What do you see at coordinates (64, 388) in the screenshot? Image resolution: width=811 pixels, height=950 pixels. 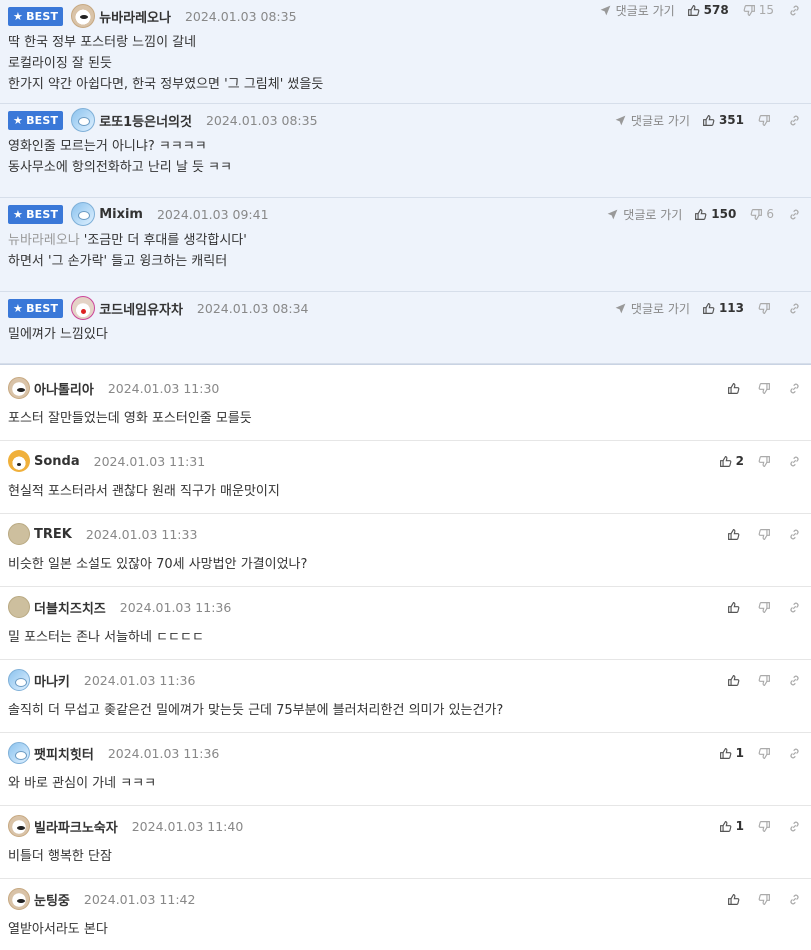 I see `nickname: 아나톨리아` at bounding box center [64, 388].